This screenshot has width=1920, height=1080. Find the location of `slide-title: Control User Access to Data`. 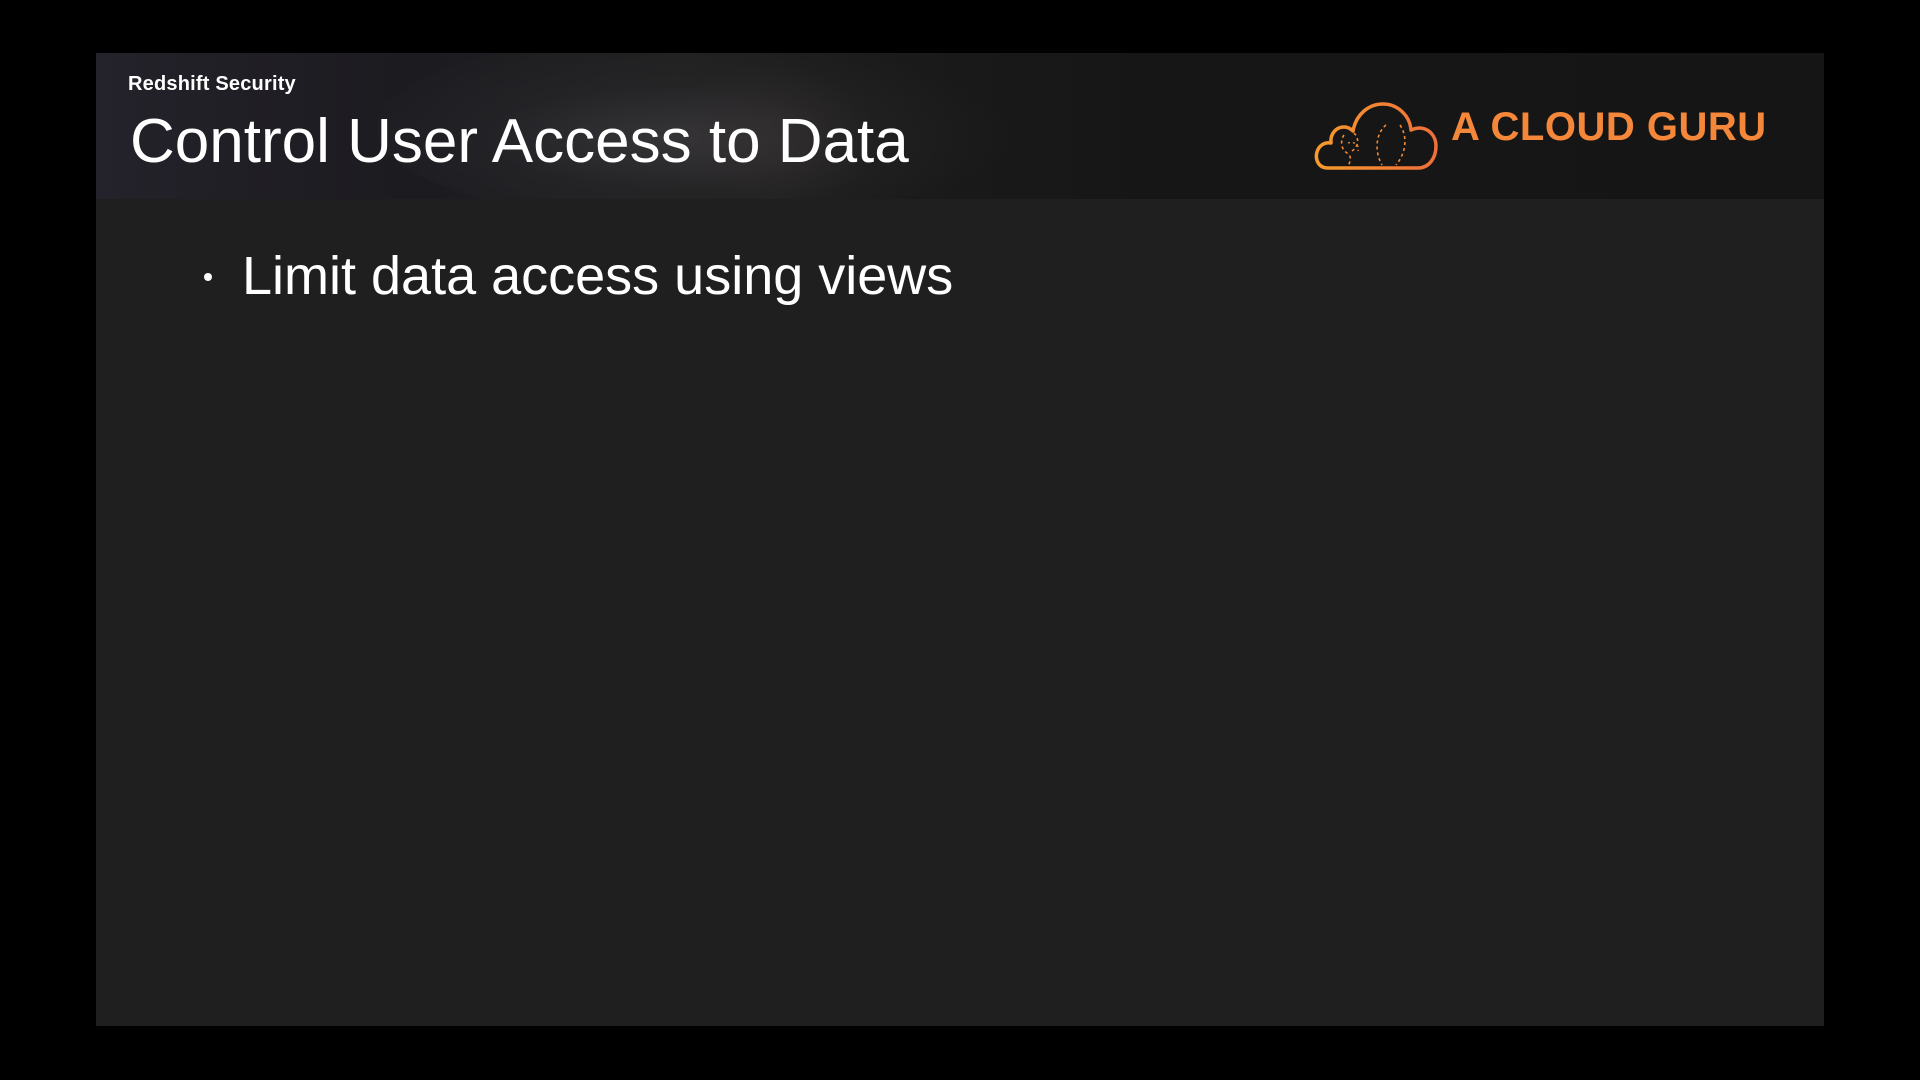

slide-title: Control User Access to Data is located at coordinates (519, 141).